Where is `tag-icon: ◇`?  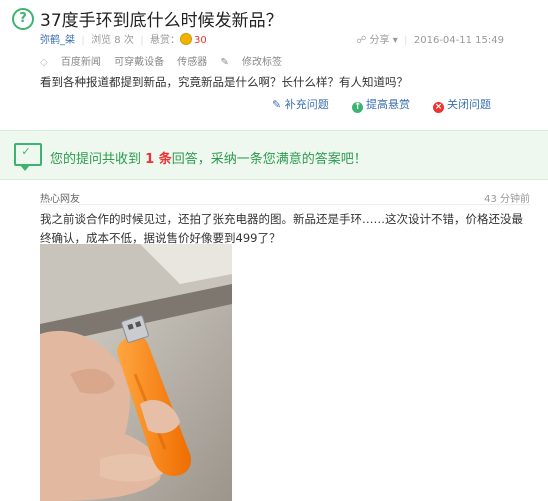
tag-icon: ◇ is located at coordinates (44, 62).